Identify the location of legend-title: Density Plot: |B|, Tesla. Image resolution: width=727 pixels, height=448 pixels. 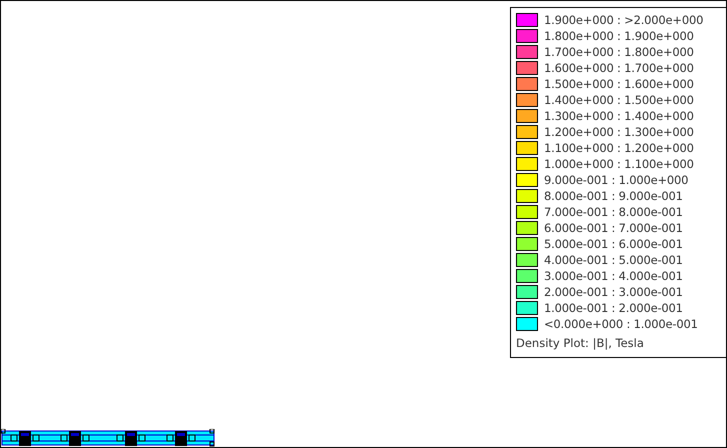
(580, 343).